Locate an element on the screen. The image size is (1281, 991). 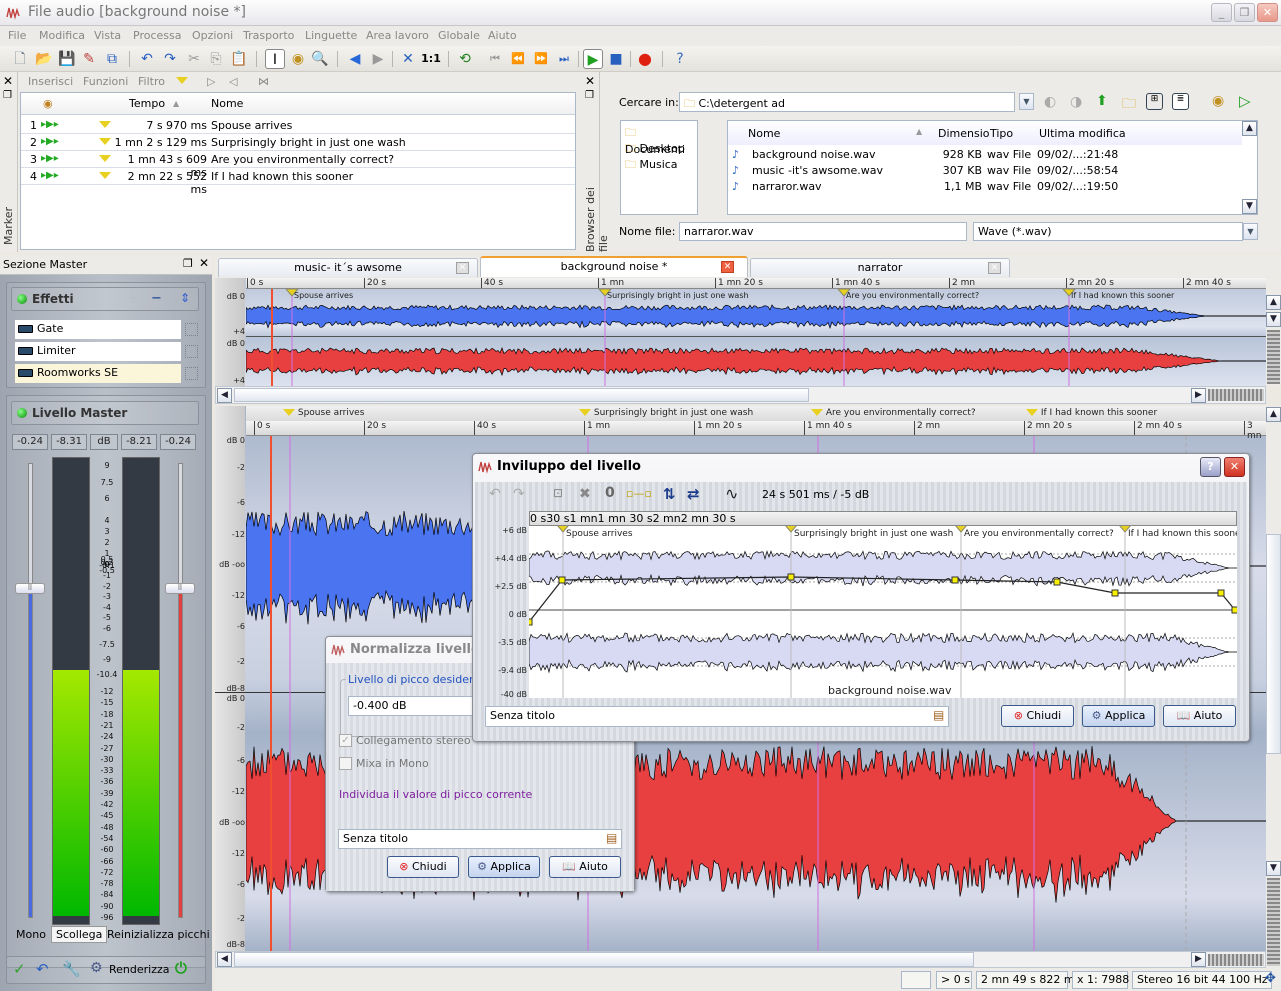
reset-peaks-button: Reinizializza picchi is located at coordinates (158, 934).